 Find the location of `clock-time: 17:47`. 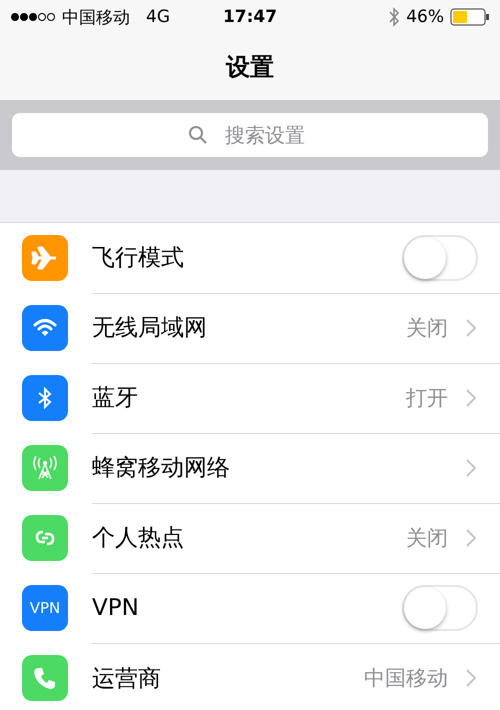

clock-time: 17:47 is located at coordinates (250, 17).